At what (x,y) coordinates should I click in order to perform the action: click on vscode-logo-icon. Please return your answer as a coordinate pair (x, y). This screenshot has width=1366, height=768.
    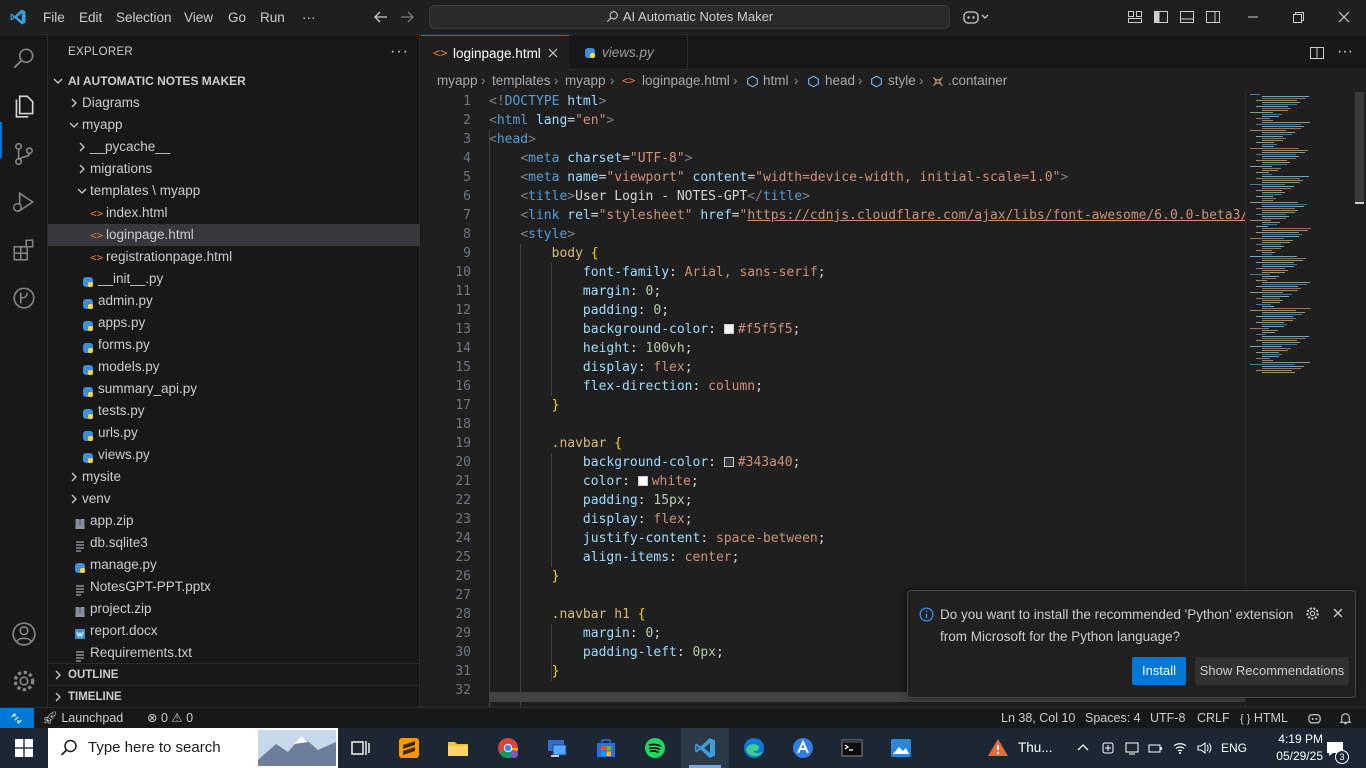
    Looking at the image, I should click on (18, 17).